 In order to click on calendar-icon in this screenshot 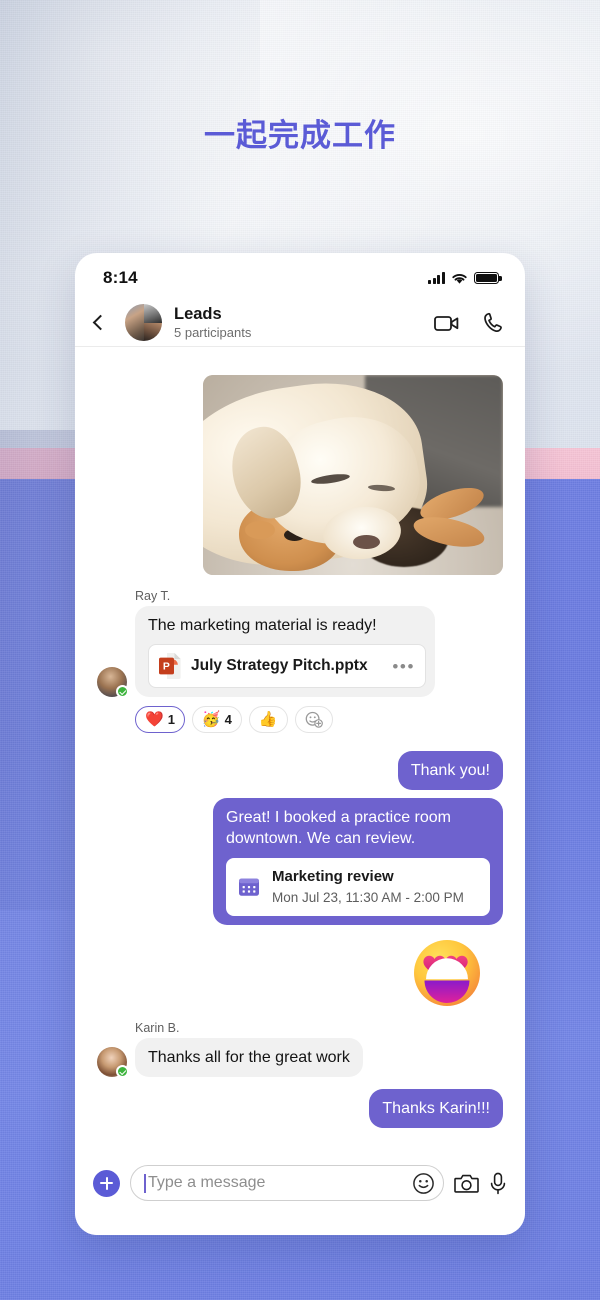, I will do `click(249, 887)`.